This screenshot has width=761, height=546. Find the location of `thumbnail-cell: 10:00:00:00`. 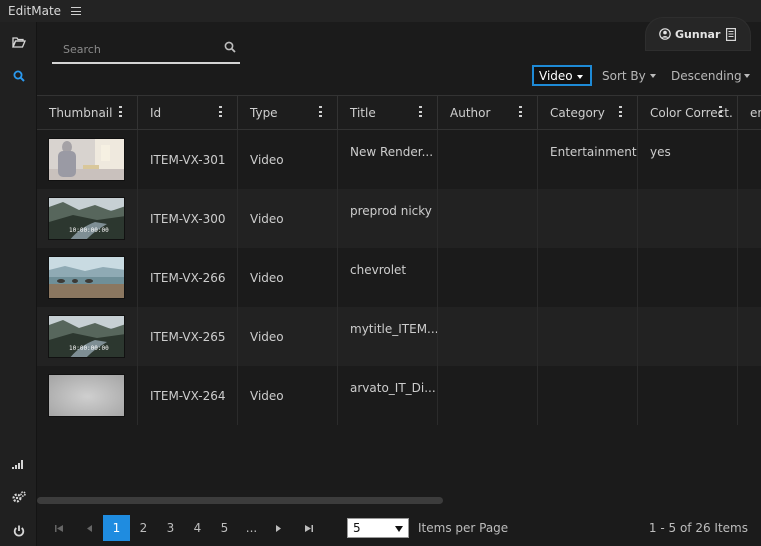

thumbnail-cell: 10:00:00:00 is located at coordinates (87, 336).